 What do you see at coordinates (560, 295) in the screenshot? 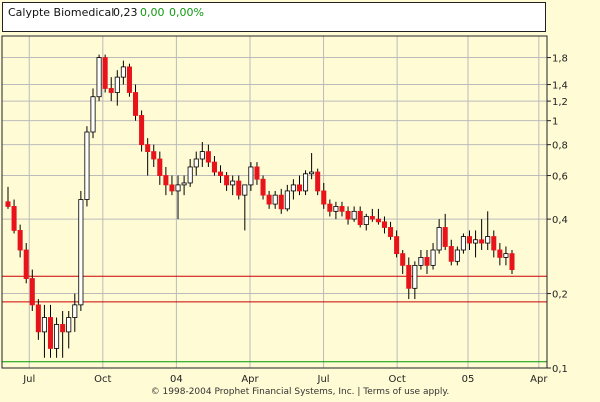
I see `y-tick-label: 0,2` at bounding box center [560, 295].